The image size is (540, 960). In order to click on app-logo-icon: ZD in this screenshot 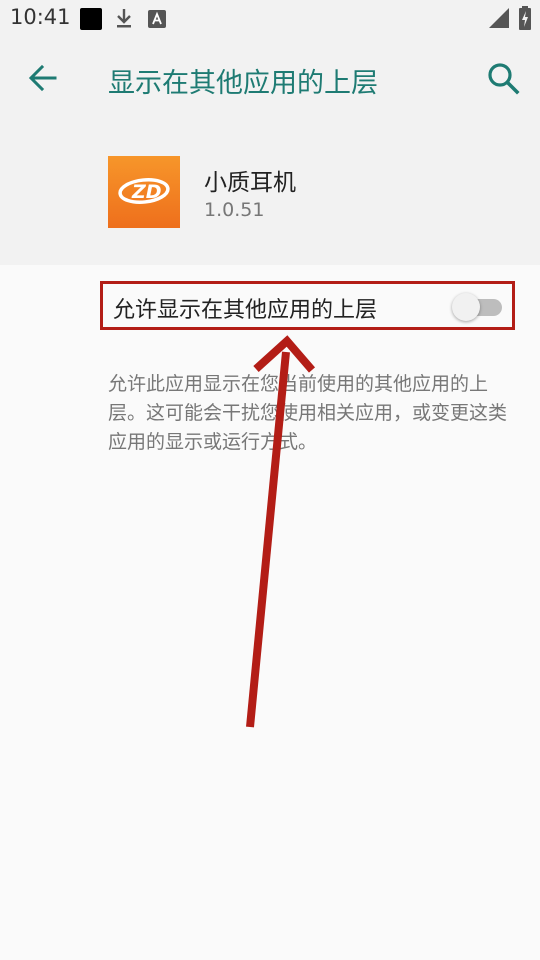, I will do `click(144, 192)`.